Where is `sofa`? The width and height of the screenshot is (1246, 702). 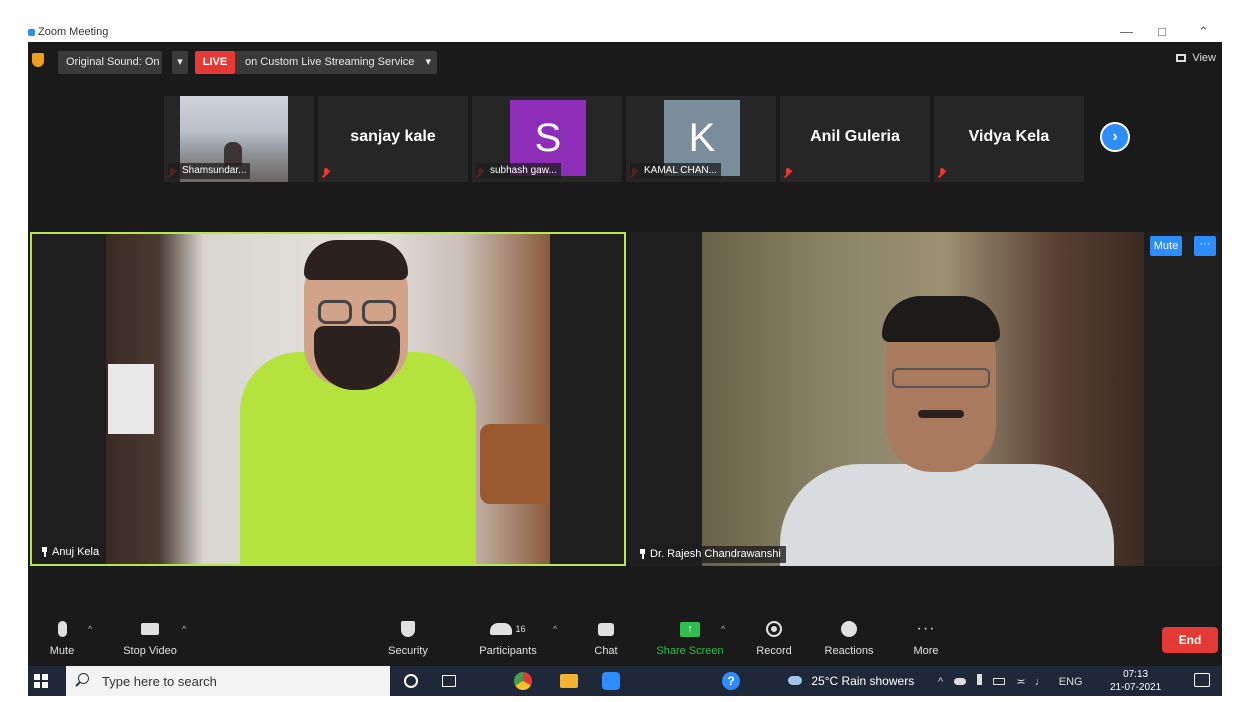
sofa is located at coordinates (515, 464).